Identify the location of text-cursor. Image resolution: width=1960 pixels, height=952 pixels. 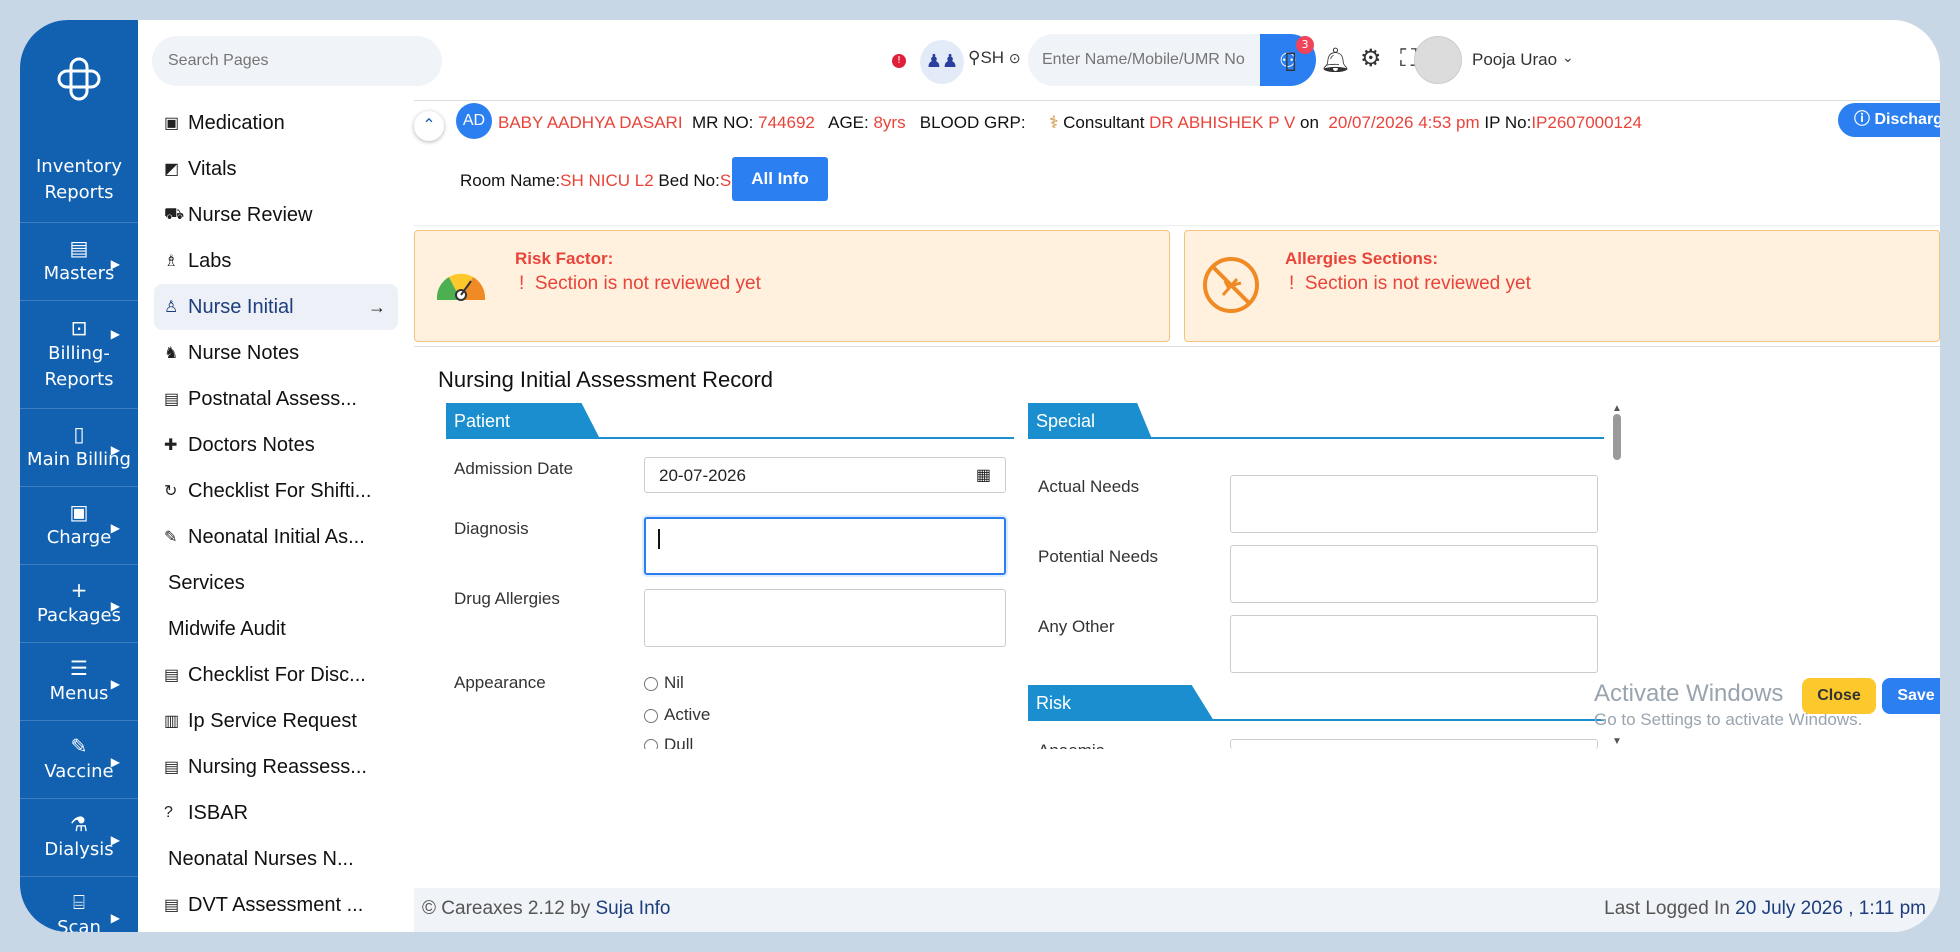
(659, 539).